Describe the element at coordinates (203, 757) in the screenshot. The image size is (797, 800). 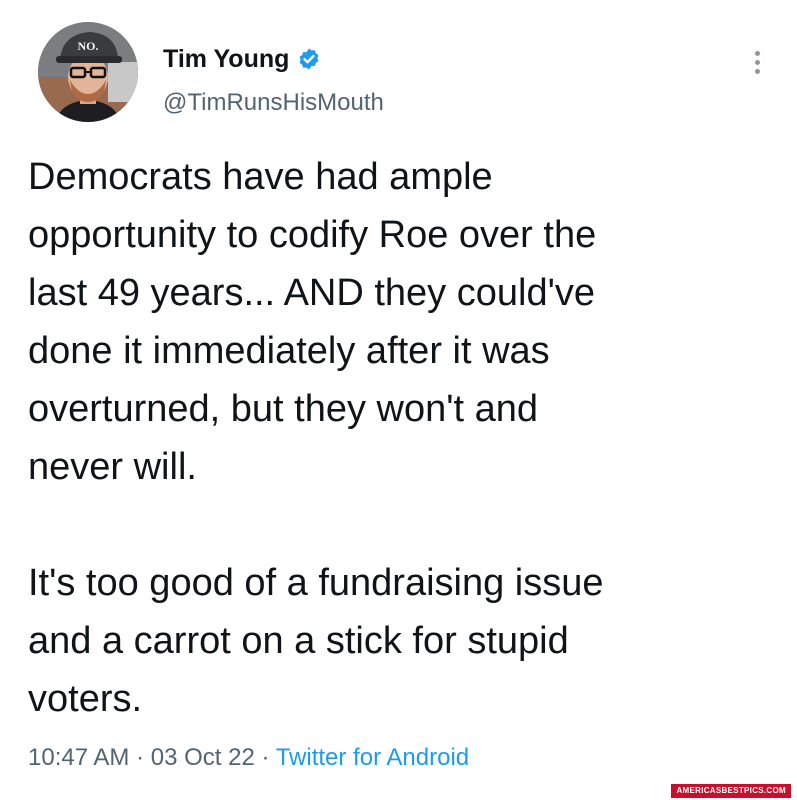
I see `tweet-date: 03 Oct 22` at that location.